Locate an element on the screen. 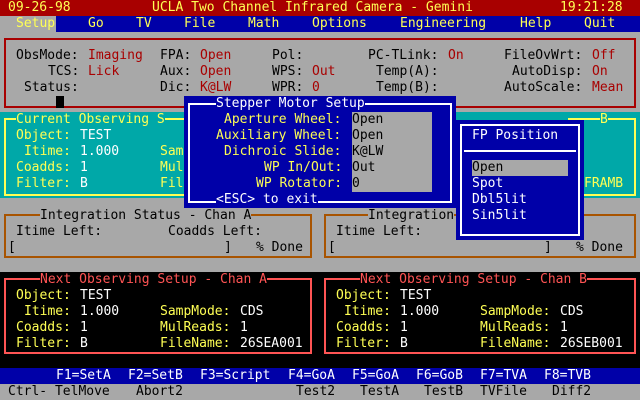 The width and height of the screenshot is (640, 400). fp-option-open: Open is located at coordinates (487, 168).